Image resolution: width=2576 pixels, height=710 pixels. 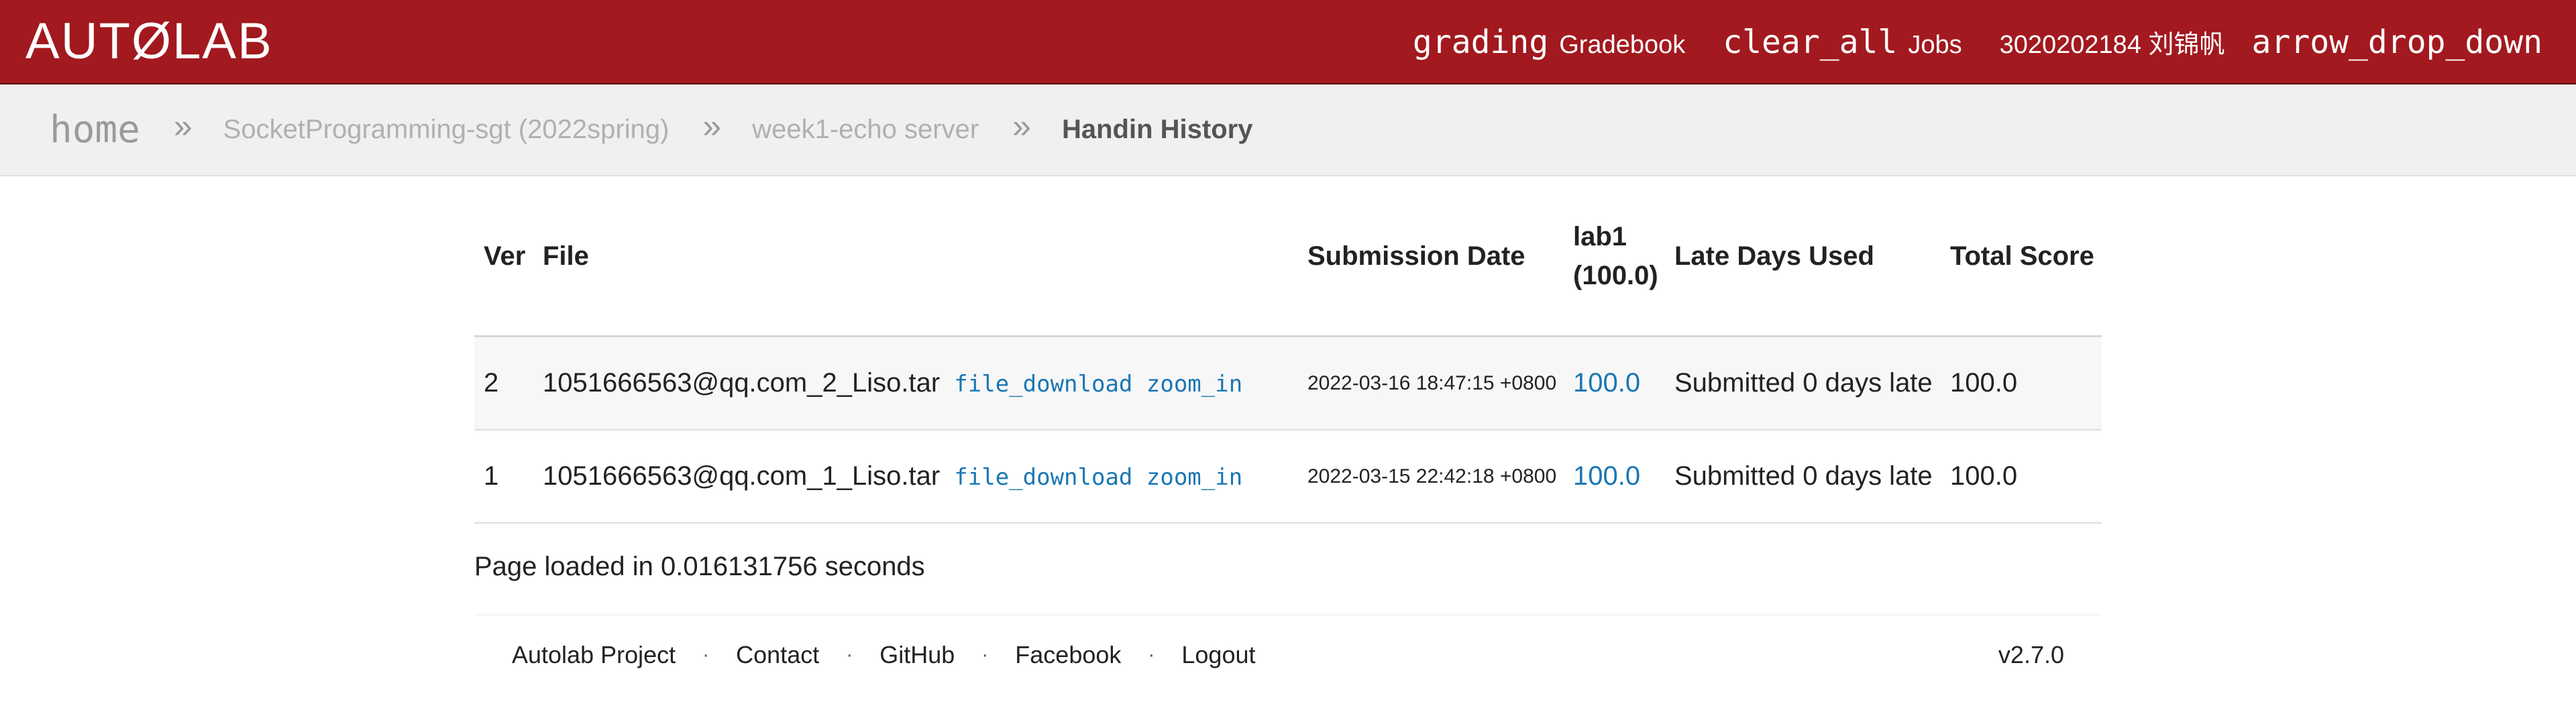 I want to click on file-name: 1051666563@qq.com_1_Liso.tar, so click(x=742, y=476).